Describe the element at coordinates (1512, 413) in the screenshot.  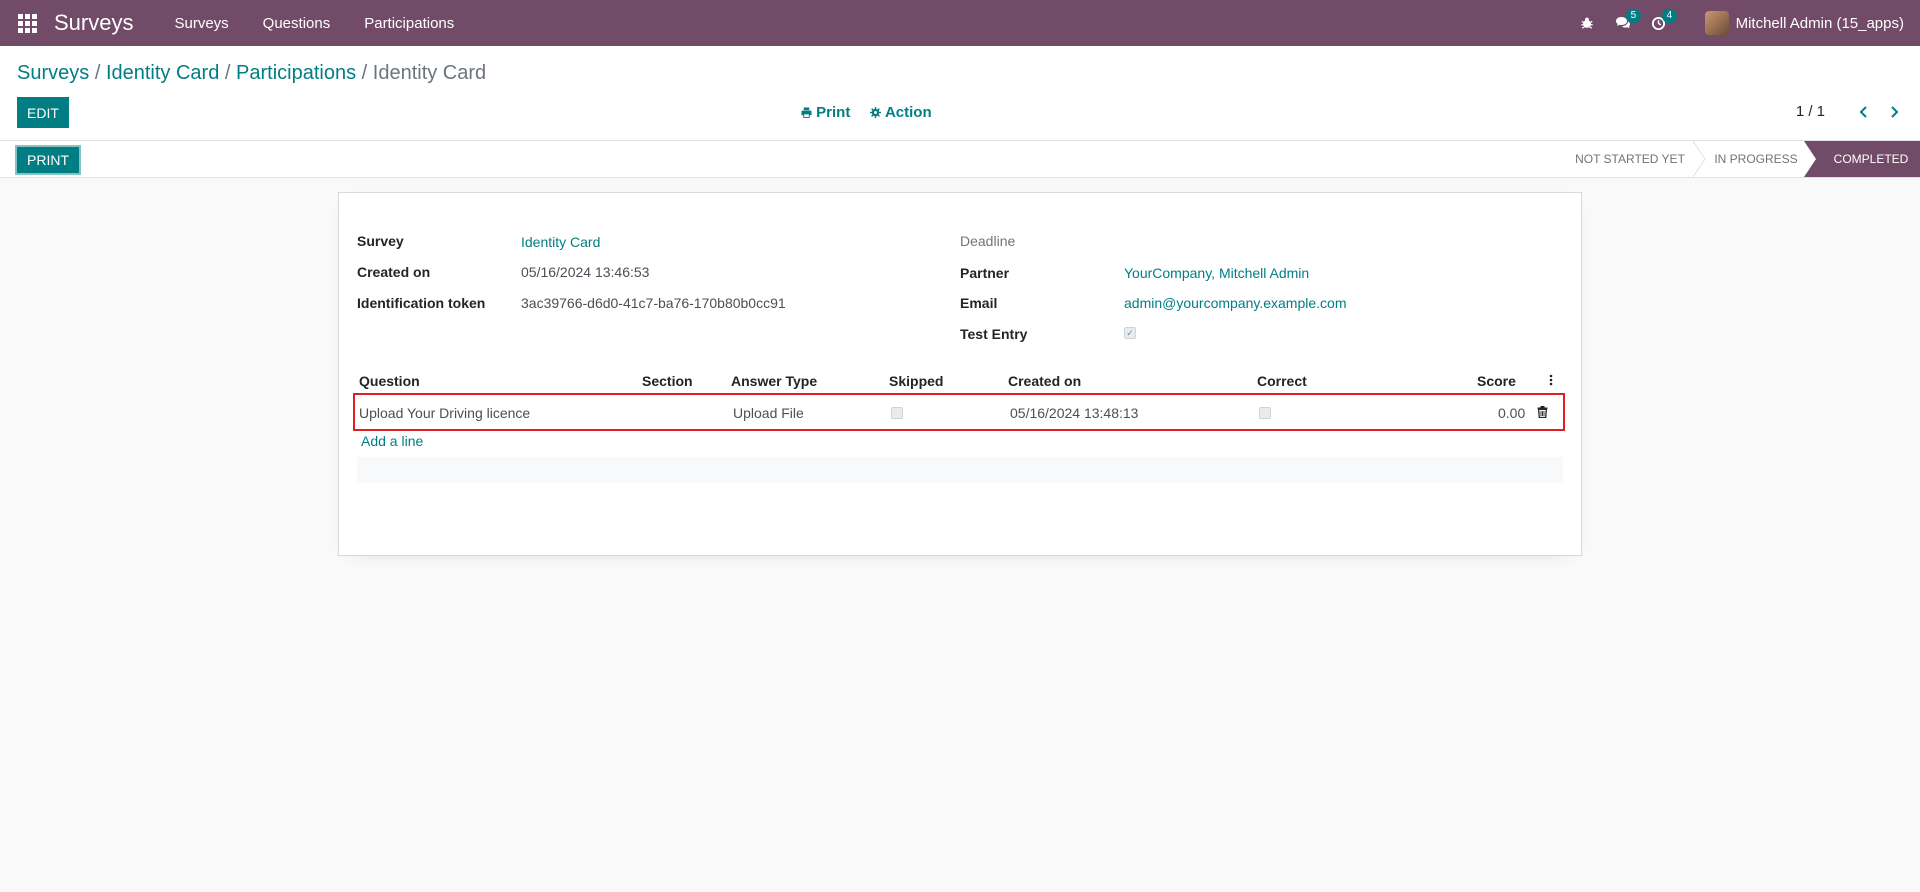
I see `row-score: 0.00` at that location.